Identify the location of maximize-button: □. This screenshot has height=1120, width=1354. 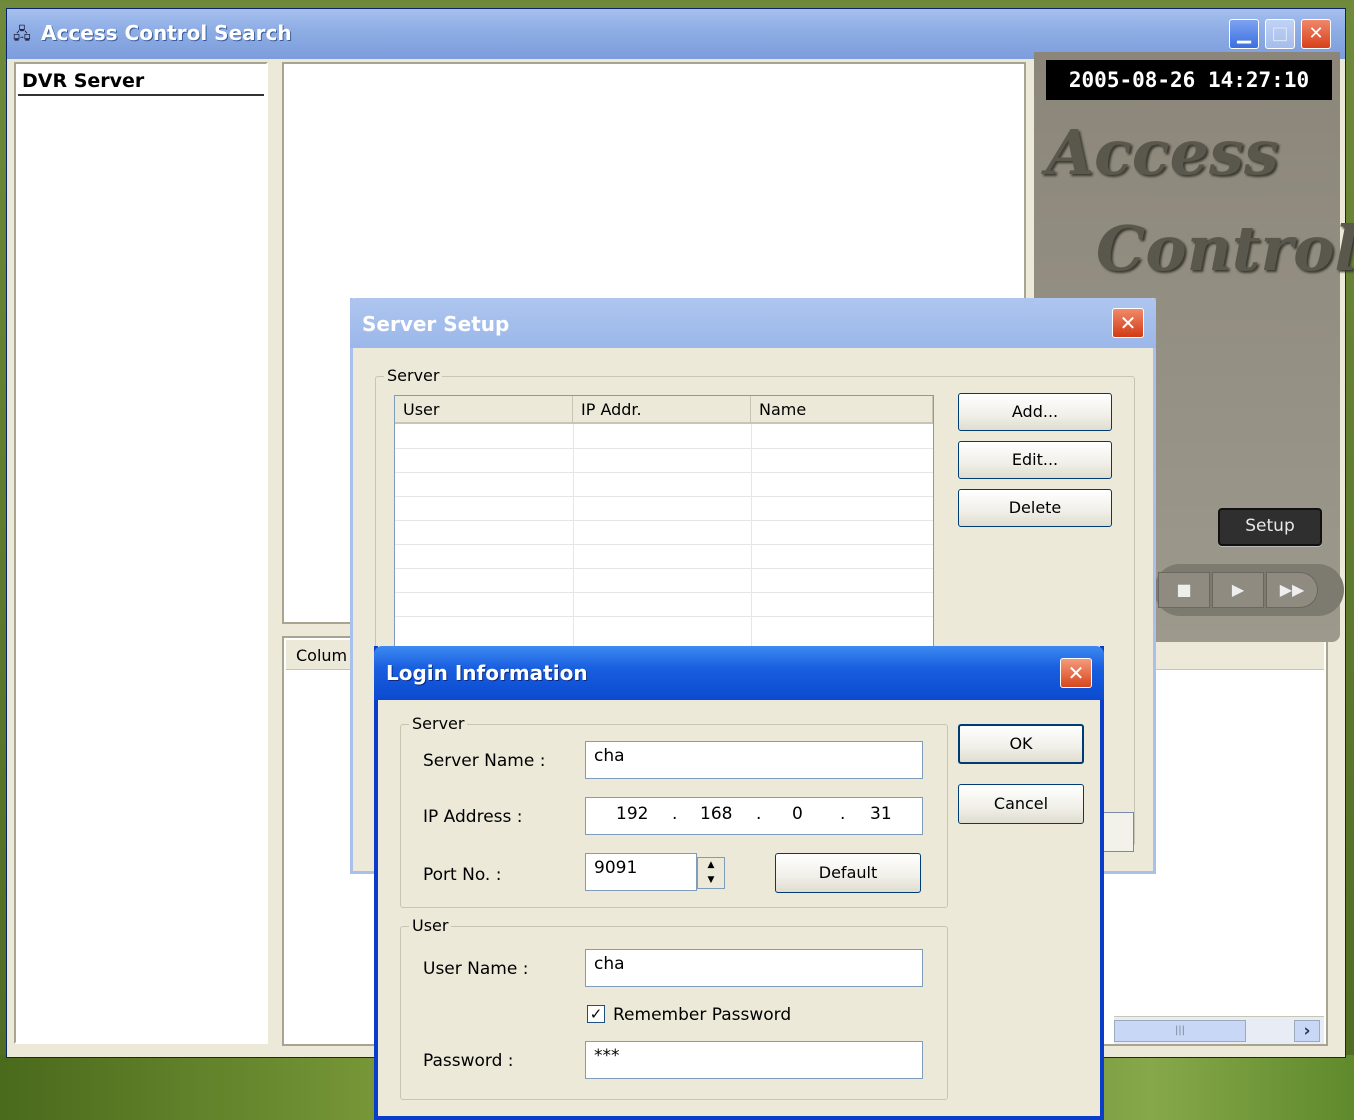
(1280, 34).